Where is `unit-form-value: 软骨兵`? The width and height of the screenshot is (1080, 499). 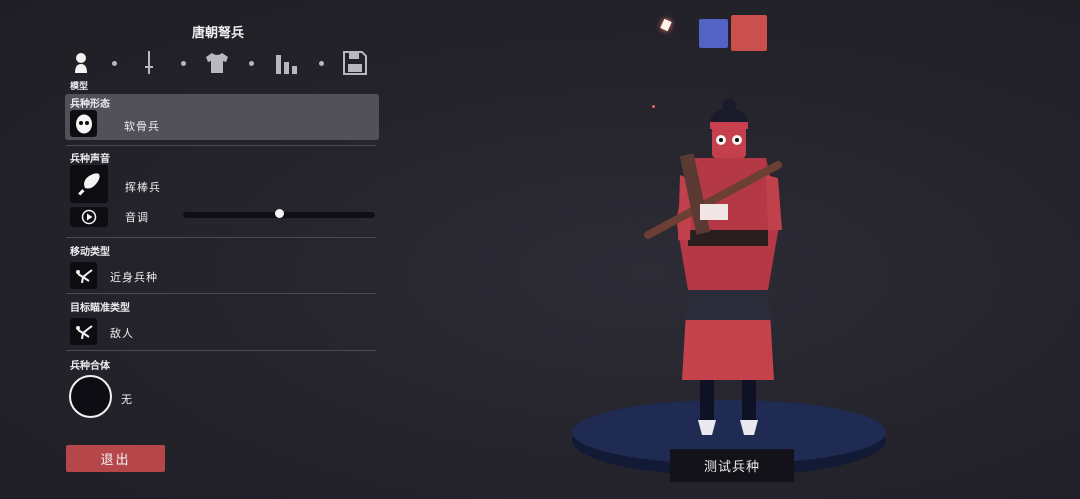
unit-form-value: 软骨兵 is located at coordinates (142, 126).